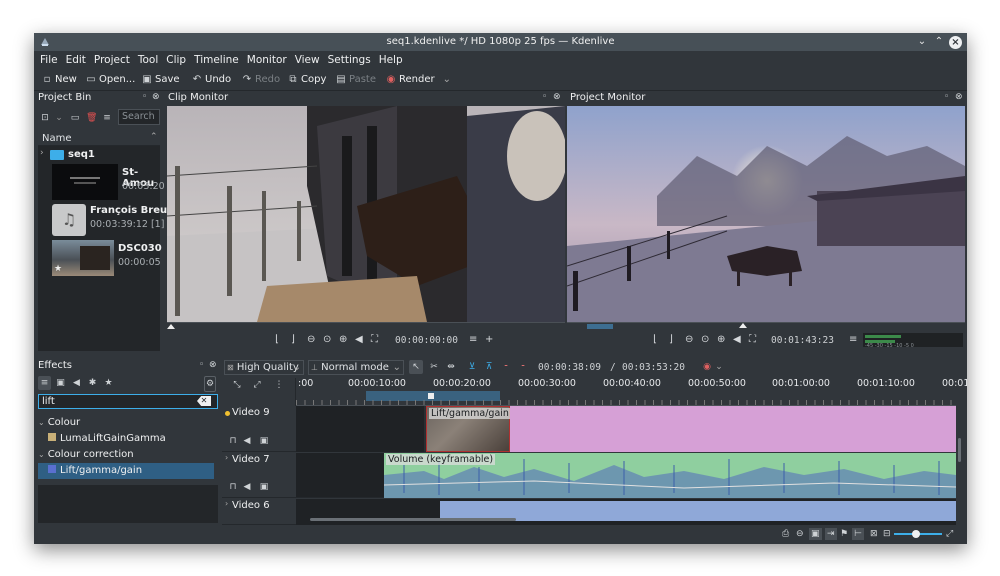 The height and width of the screenshot is (576, 1000). I want to click on column-header-name: Name, so click(99, 138).